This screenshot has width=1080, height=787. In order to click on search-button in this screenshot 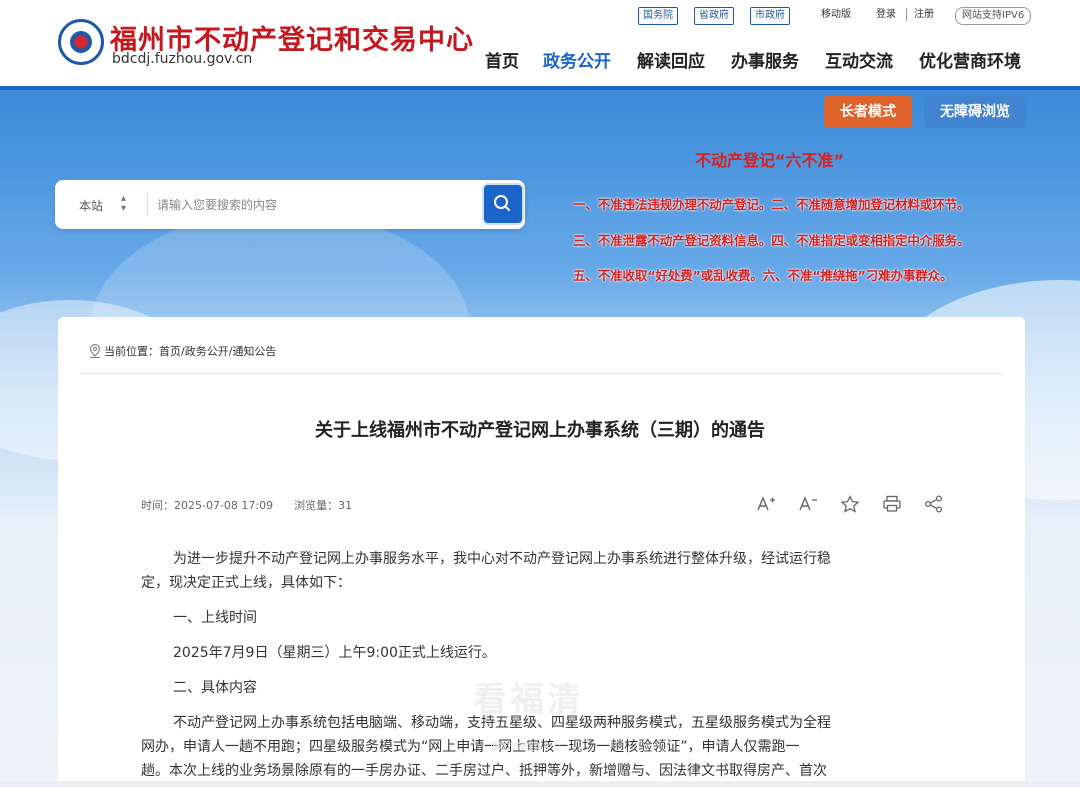, I will do `click(503, 204)`.